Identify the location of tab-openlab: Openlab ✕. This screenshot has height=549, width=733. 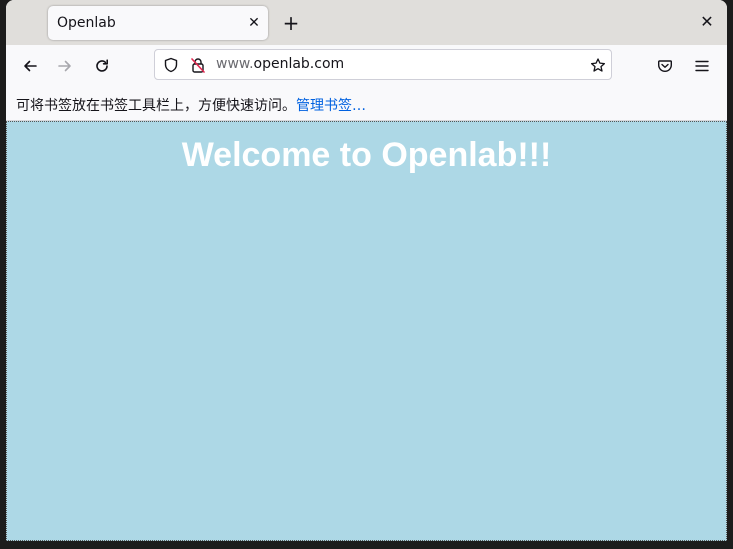
(158, 23).